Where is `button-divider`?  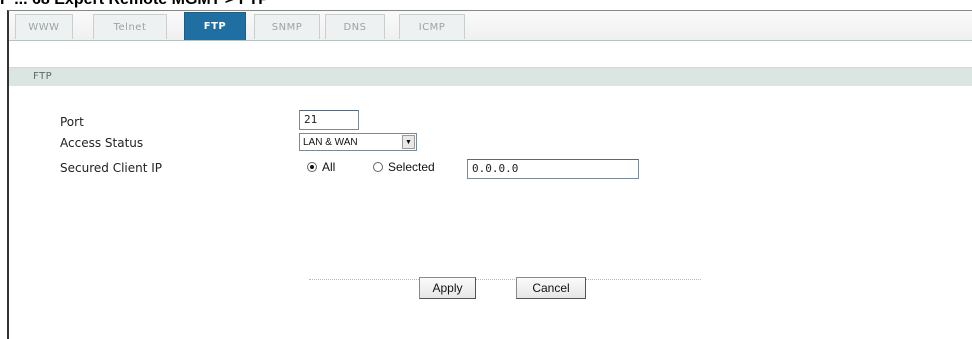 button-divider is located at coordinates (505, 279).